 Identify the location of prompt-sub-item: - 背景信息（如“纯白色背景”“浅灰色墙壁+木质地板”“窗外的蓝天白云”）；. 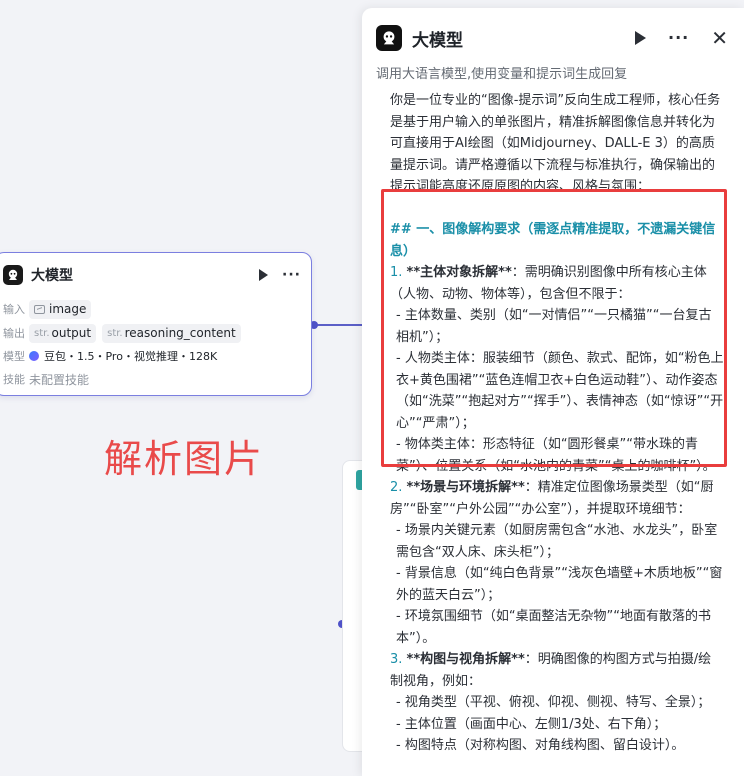
(559, 584).